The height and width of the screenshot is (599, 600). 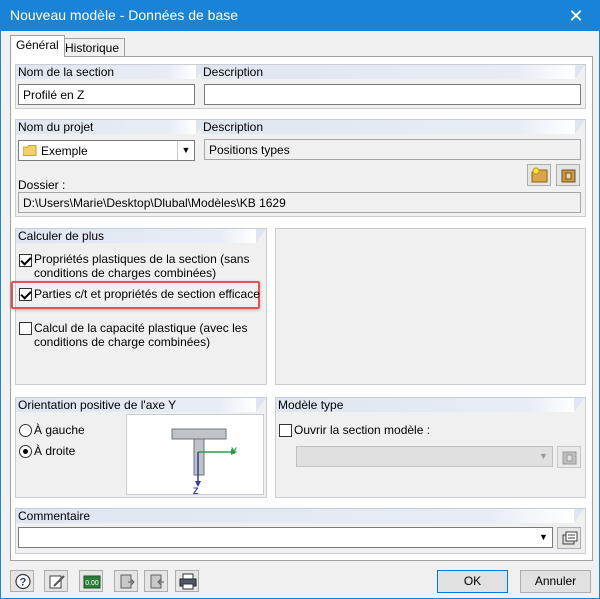 I want to click on project-description-header: Description, so click(x=393, y=127).